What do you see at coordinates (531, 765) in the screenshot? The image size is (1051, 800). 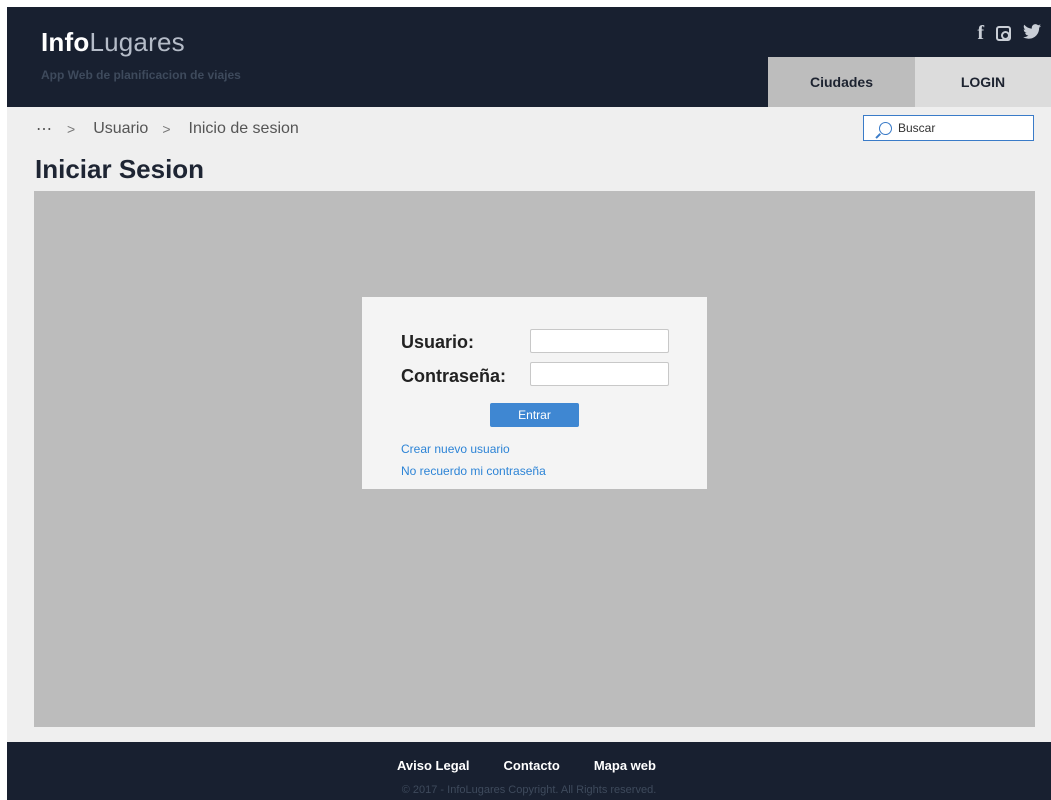 I see `footer-link-contacto: Contacto` at bounding box center [531, 765].